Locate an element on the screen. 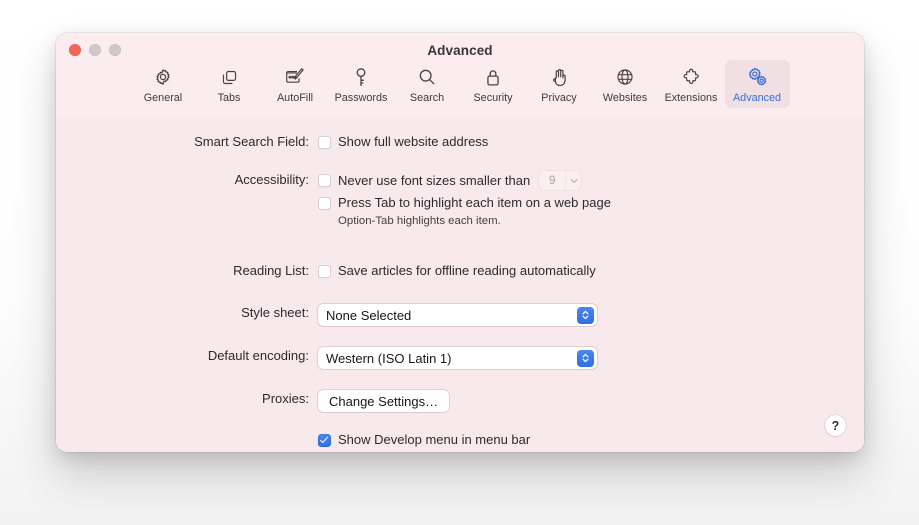  tab-privacy: Privacy is located at coordinates (559, 84).